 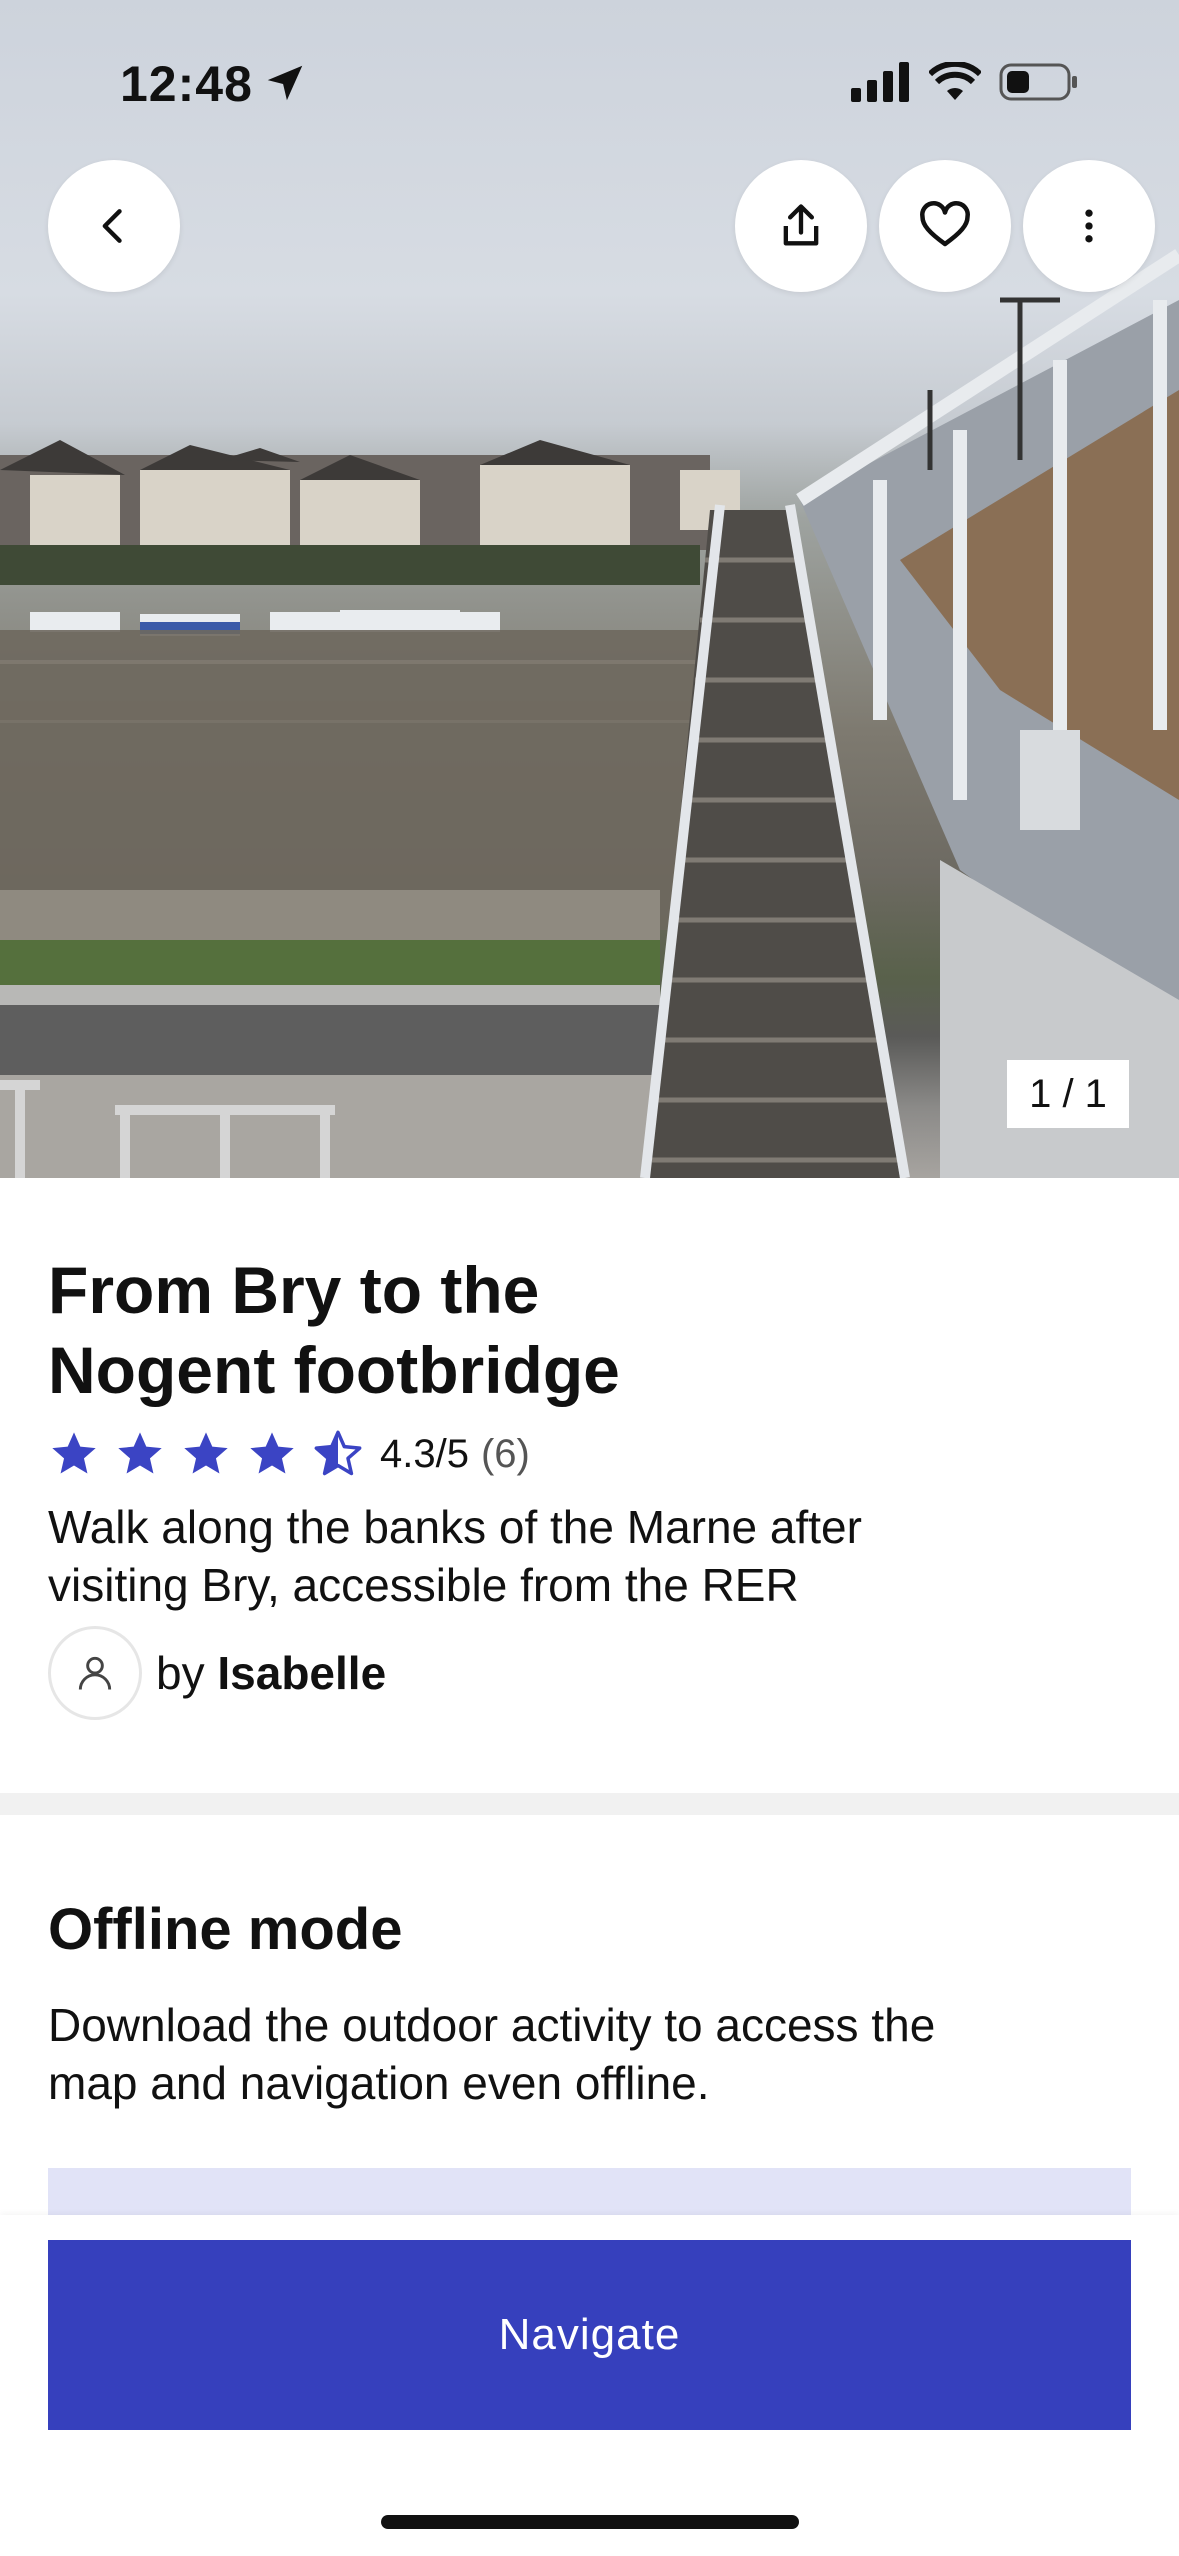 I want to click on heart-icon, so click(x=945, y=224).